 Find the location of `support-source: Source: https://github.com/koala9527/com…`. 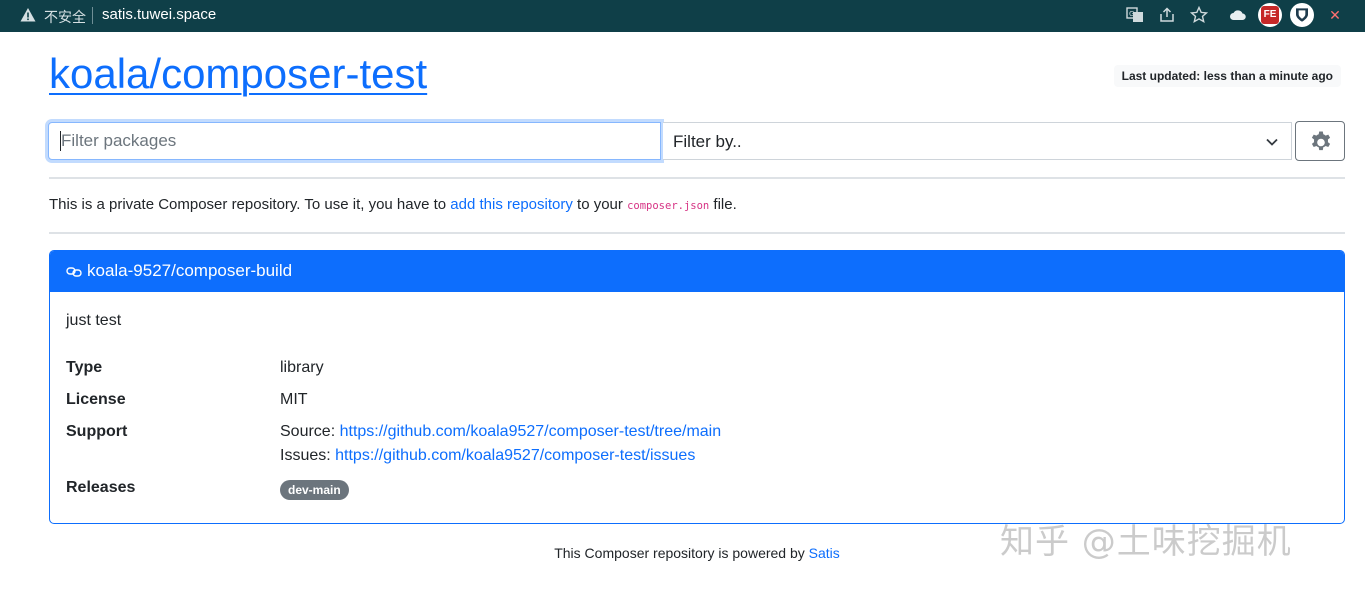

support-source: Source: https://github.com/koala9527/com… is located at coordinates (500, 432).